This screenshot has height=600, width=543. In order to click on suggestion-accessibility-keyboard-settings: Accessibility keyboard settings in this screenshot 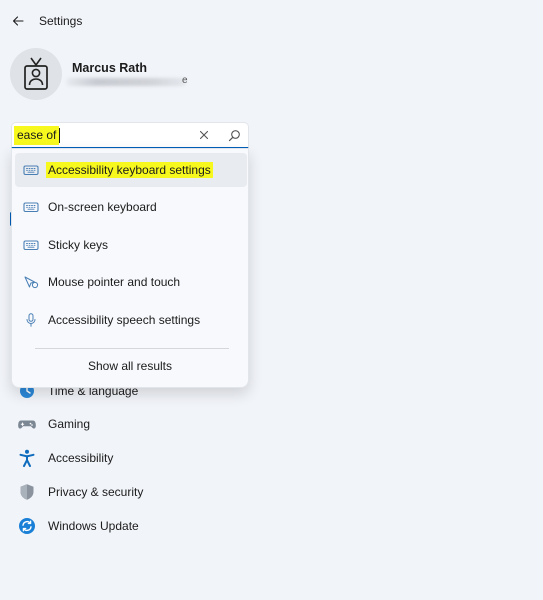, I will do `click(131, 170)`.